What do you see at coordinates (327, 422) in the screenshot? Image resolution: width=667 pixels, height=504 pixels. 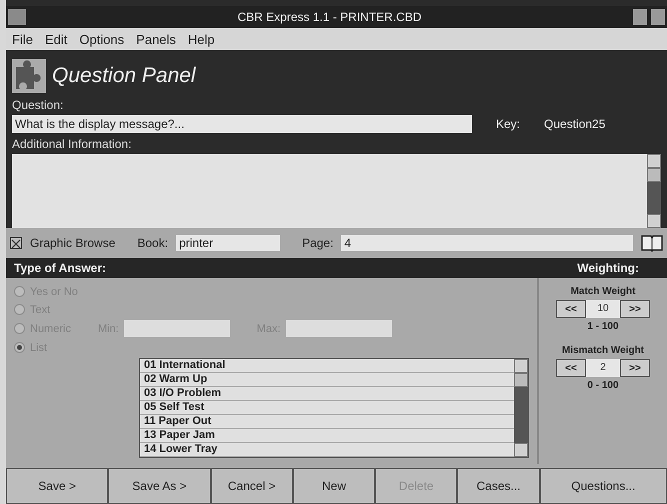 I see `list-item: 11 Paper Out` at bounding box center [327, 422].